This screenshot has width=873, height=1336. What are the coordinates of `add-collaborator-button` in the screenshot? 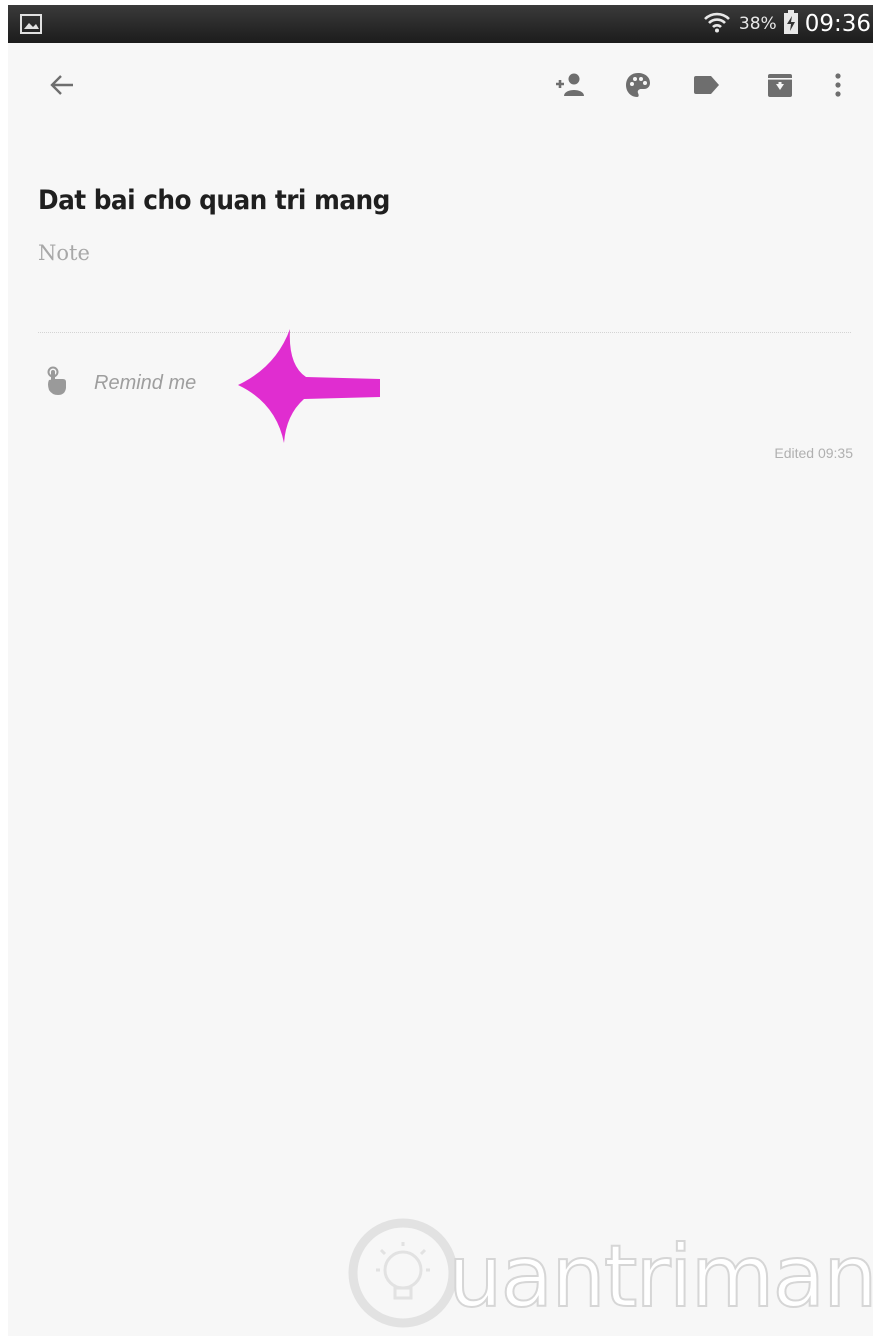 It's located at (568, 87).